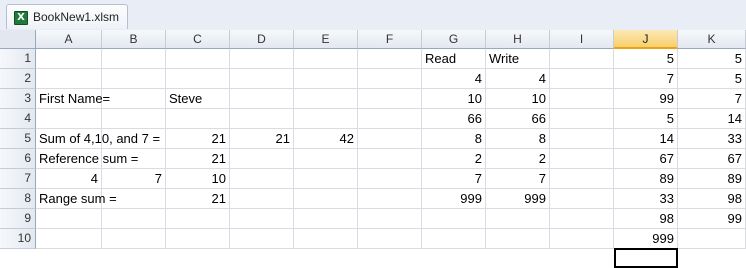 This screenshot has width=746, height=268. Describe the element at coordinates (582, 119) in the screenshot. I see `cell-i4` at that location.